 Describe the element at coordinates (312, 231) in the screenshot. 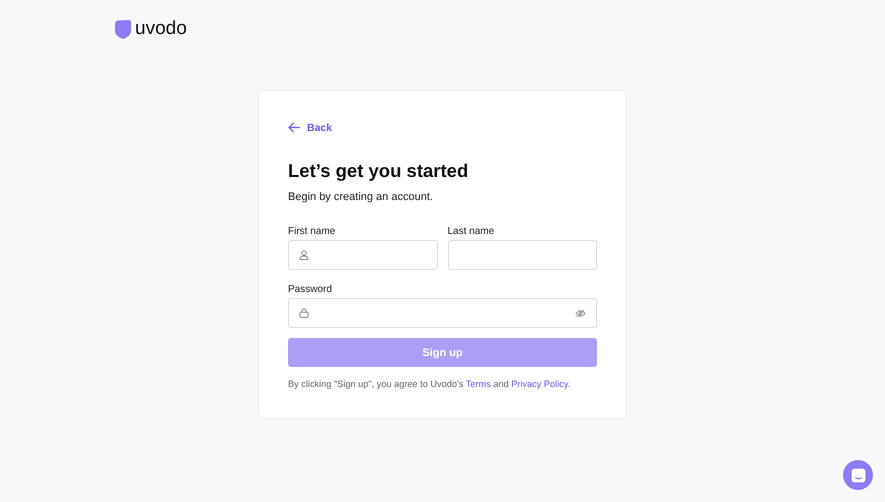

I see `field-label: First name` at that location.